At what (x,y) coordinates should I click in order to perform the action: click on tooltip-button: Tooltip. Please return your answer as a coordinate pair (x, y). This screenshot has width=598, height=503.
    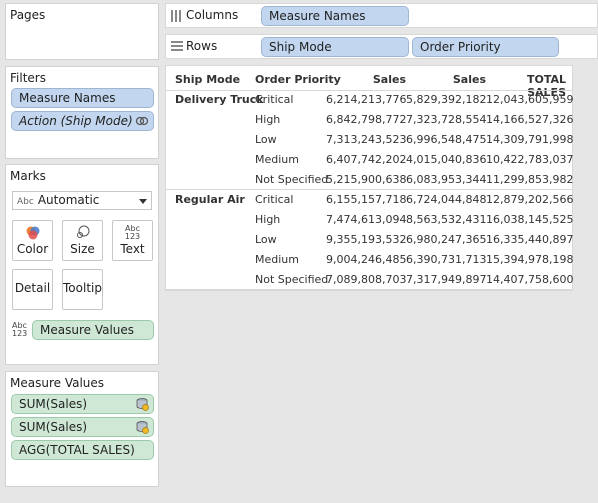
    Looking at the image, I should click on (82, 289).